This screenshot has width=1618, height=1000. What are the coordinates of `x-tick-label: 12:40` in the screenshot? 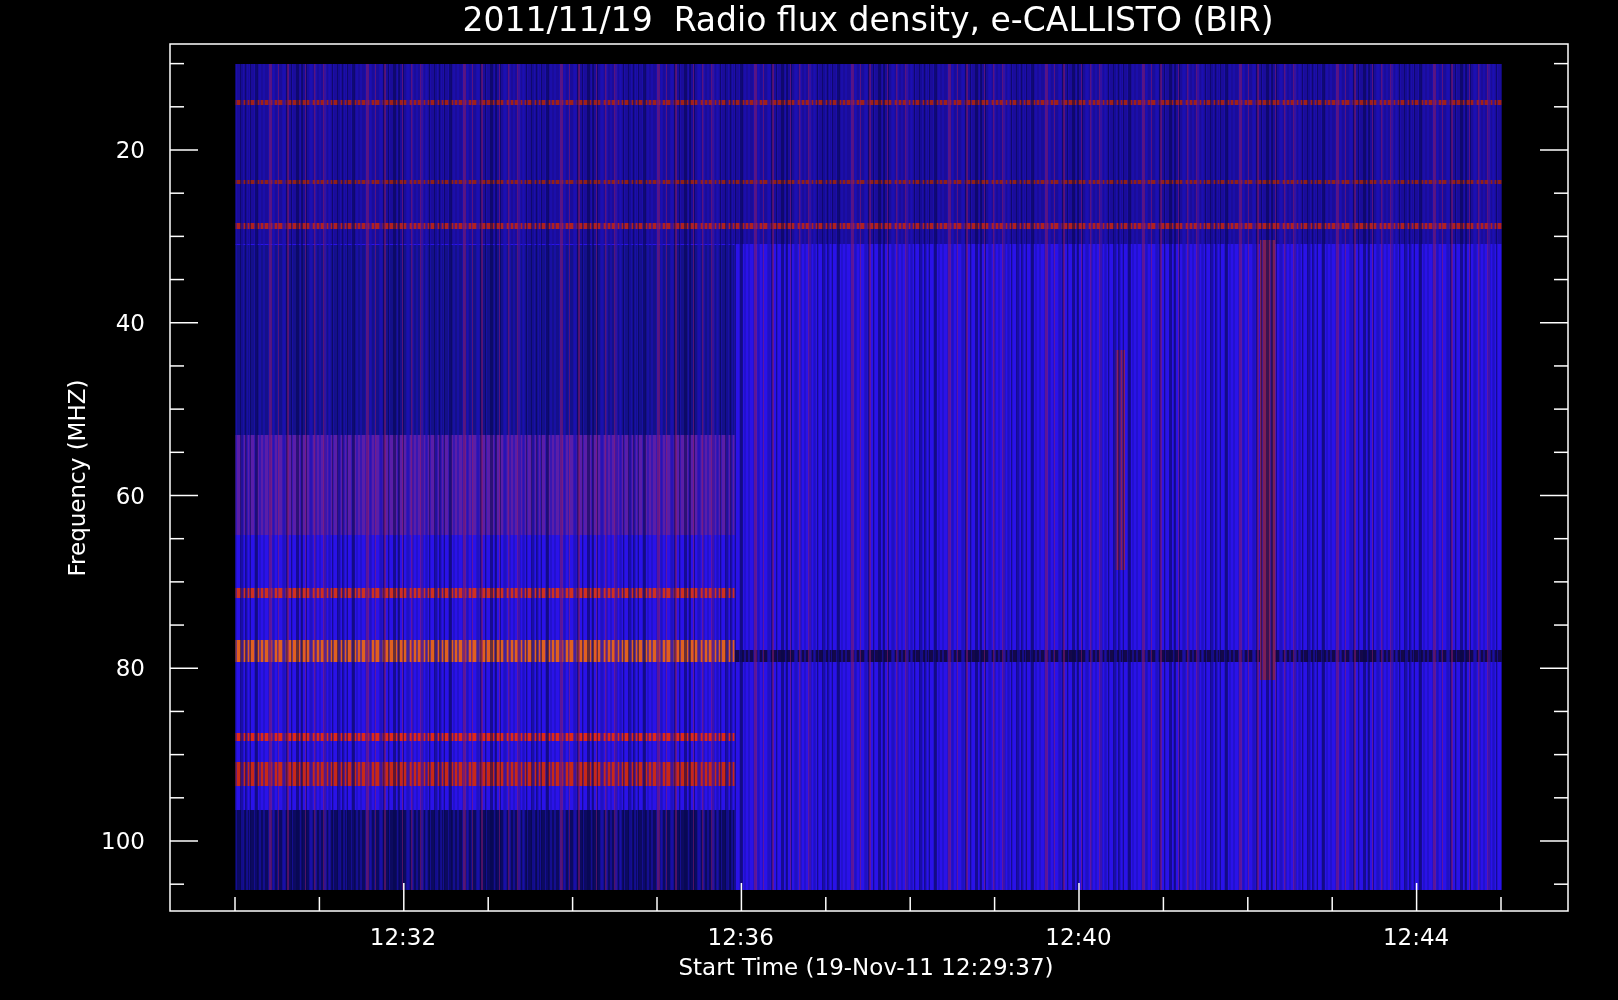 It's located at (1078, 937).